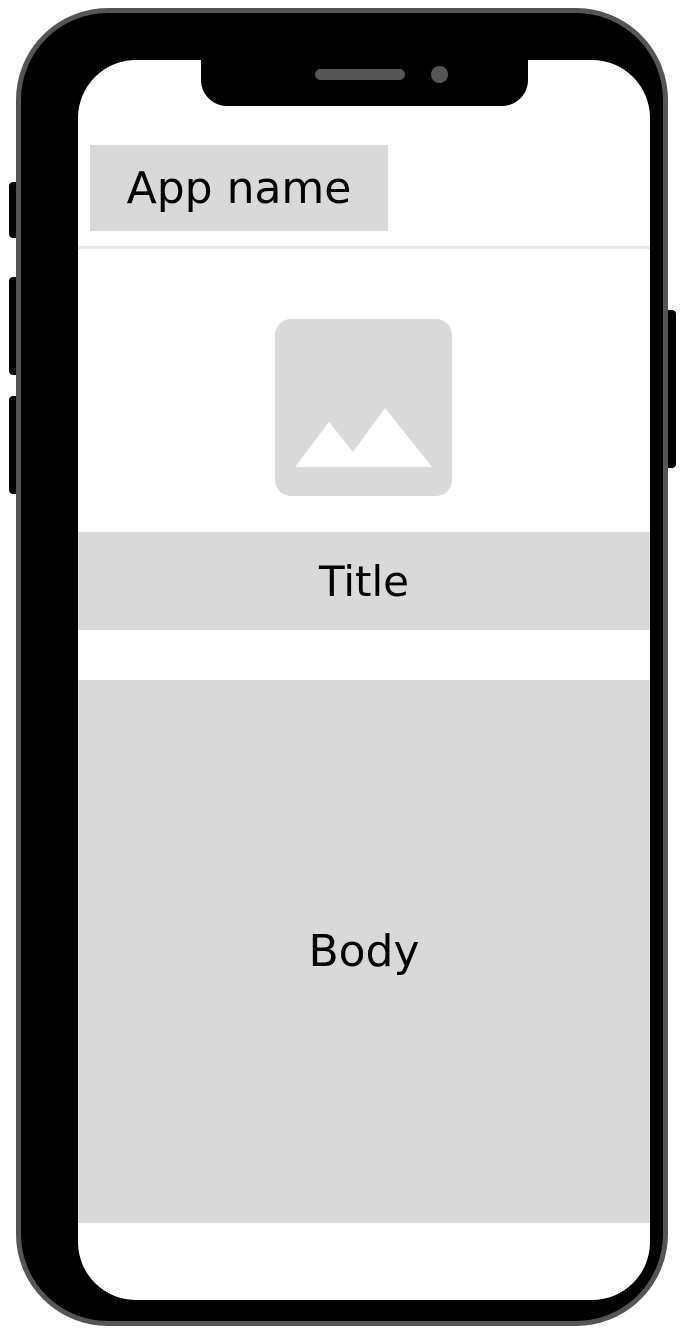 This screenshot has width=683, height=1333. Describe the element at coordinates (439, 74) in the screenshot. I see `front-camera` at that location.